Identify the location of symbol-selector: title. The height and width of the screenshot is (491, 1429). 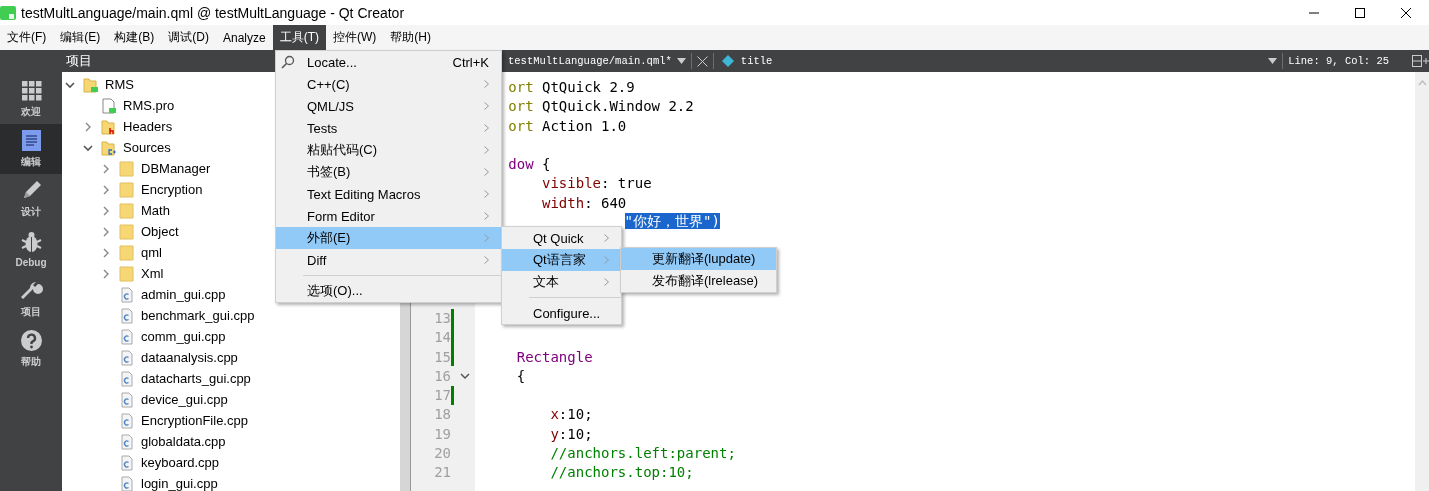
(756, 61).